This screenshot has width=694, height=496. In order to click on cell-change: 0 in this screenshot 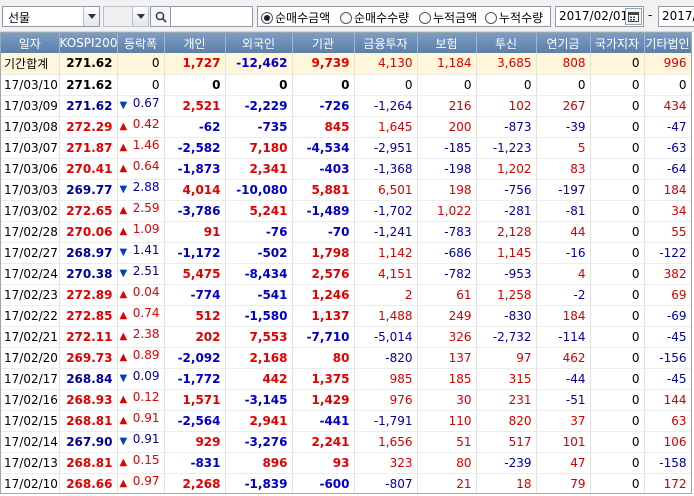, I will do `click(141, 64)`.